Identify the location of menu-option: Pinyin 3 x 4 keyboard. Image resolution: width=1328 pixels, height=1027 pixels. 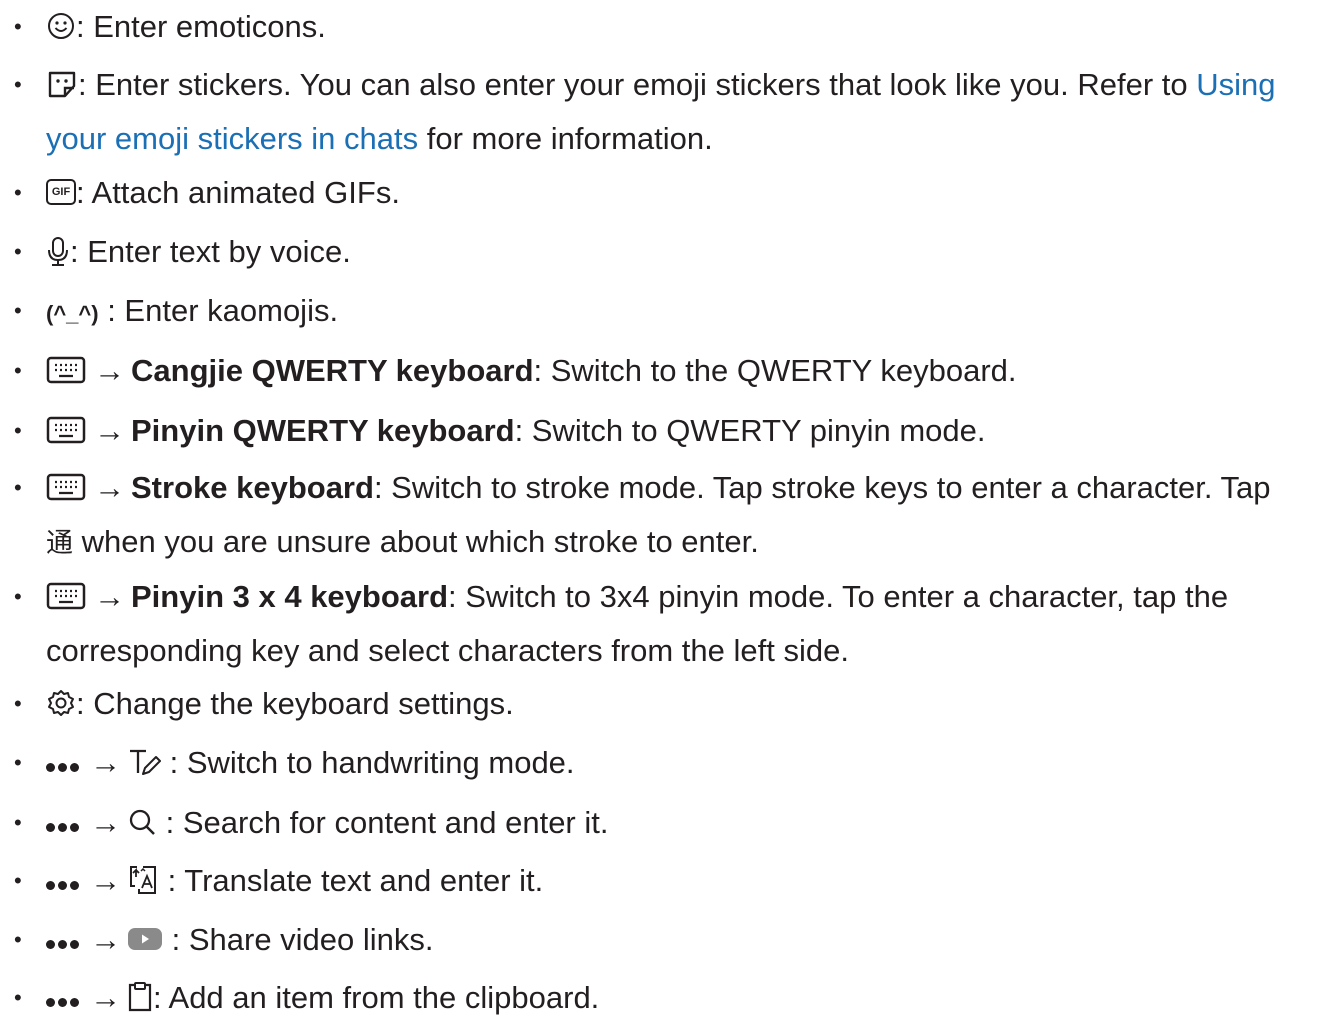
(290, 596).